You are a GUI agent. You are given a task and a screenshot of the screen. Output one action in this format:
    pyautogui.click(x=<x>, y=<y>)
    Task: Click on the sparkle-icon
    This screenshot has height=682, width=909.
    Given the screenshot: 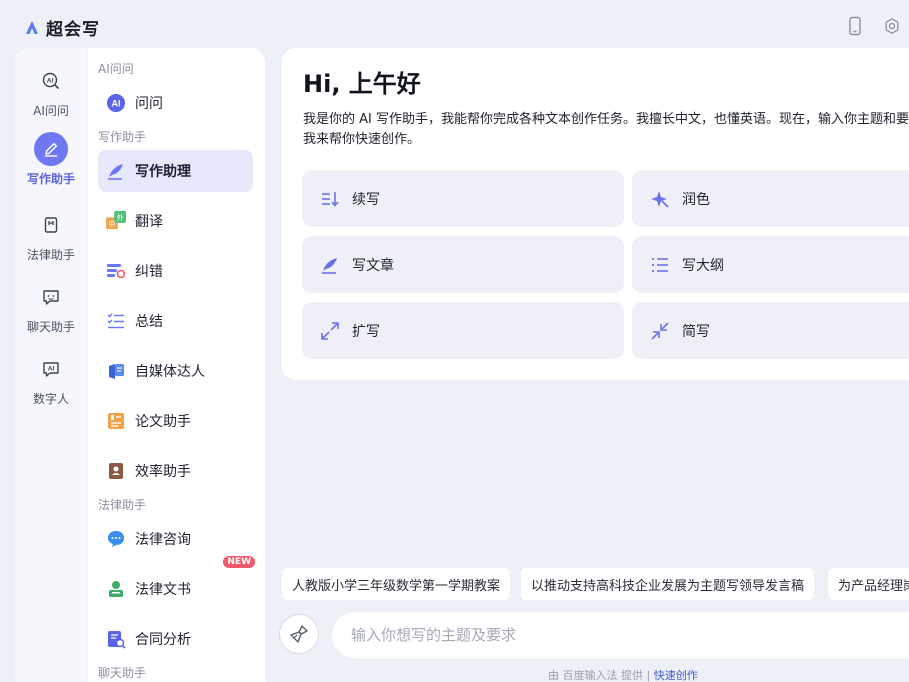 What is the action you would take?
    pyautogui.click(x=660, y=199)
    